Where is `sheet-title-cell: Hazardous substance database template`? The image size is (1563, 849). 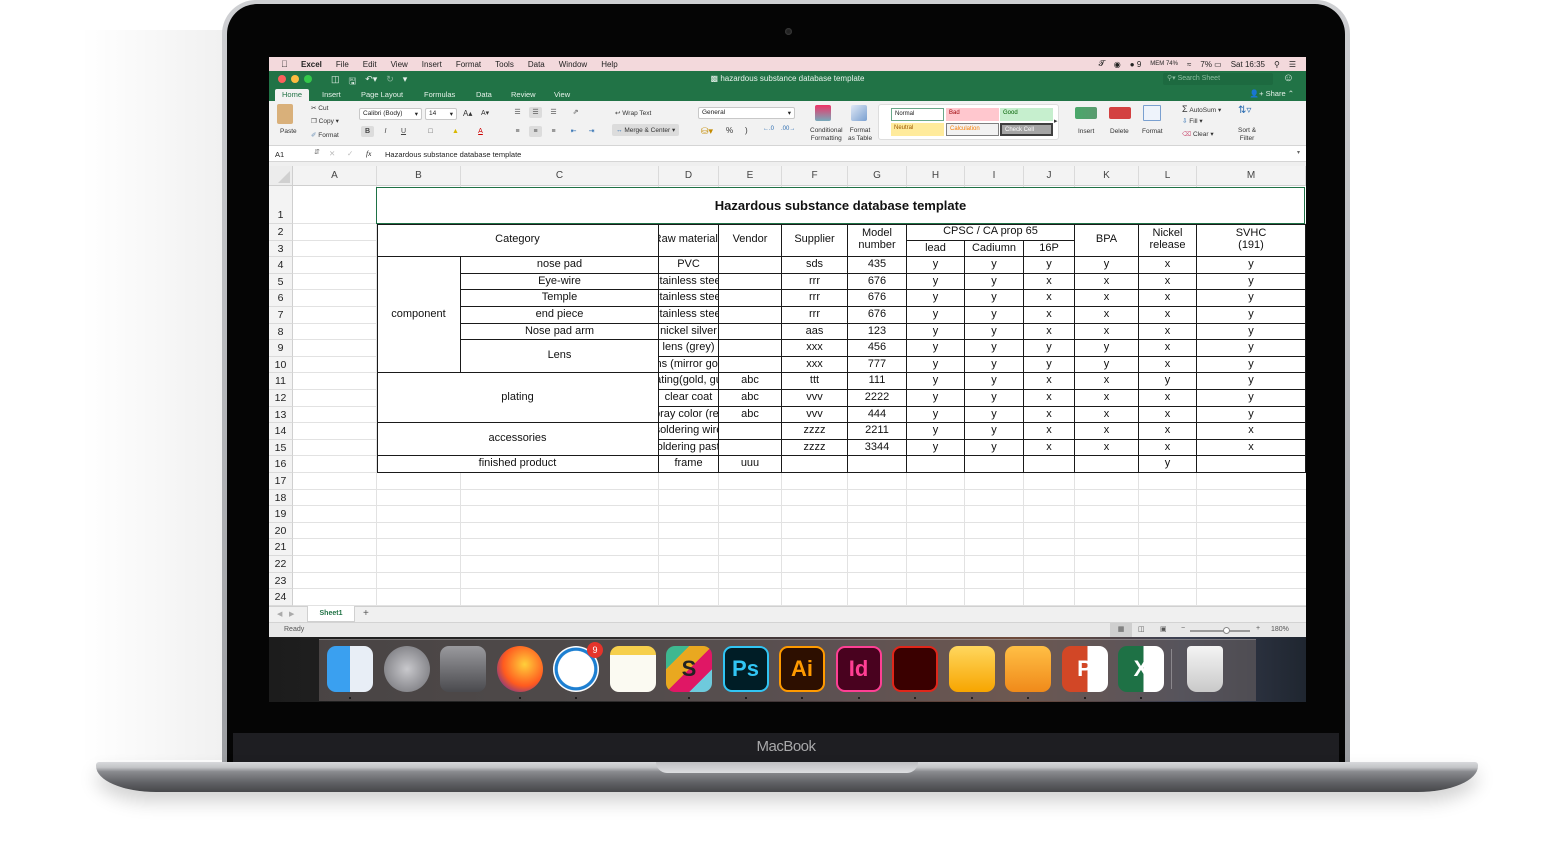
sheet-title-cell: Hazardous substance database template is located at coordinates (840, 205).